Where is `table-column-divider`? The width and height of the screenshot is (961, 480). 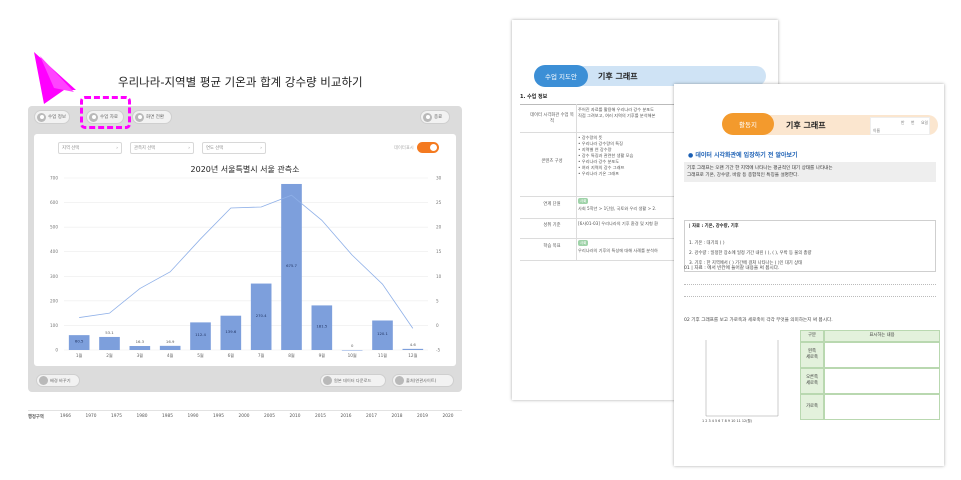 table-column-divider is located at coordinates (576, 182).